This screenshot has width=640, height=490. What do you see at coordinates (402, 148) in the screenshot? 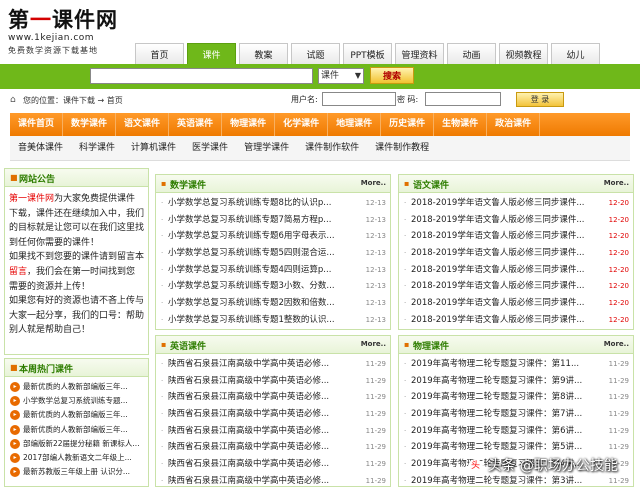
I see `category-link: 课件制作教程` at bounding box center [402, 148].